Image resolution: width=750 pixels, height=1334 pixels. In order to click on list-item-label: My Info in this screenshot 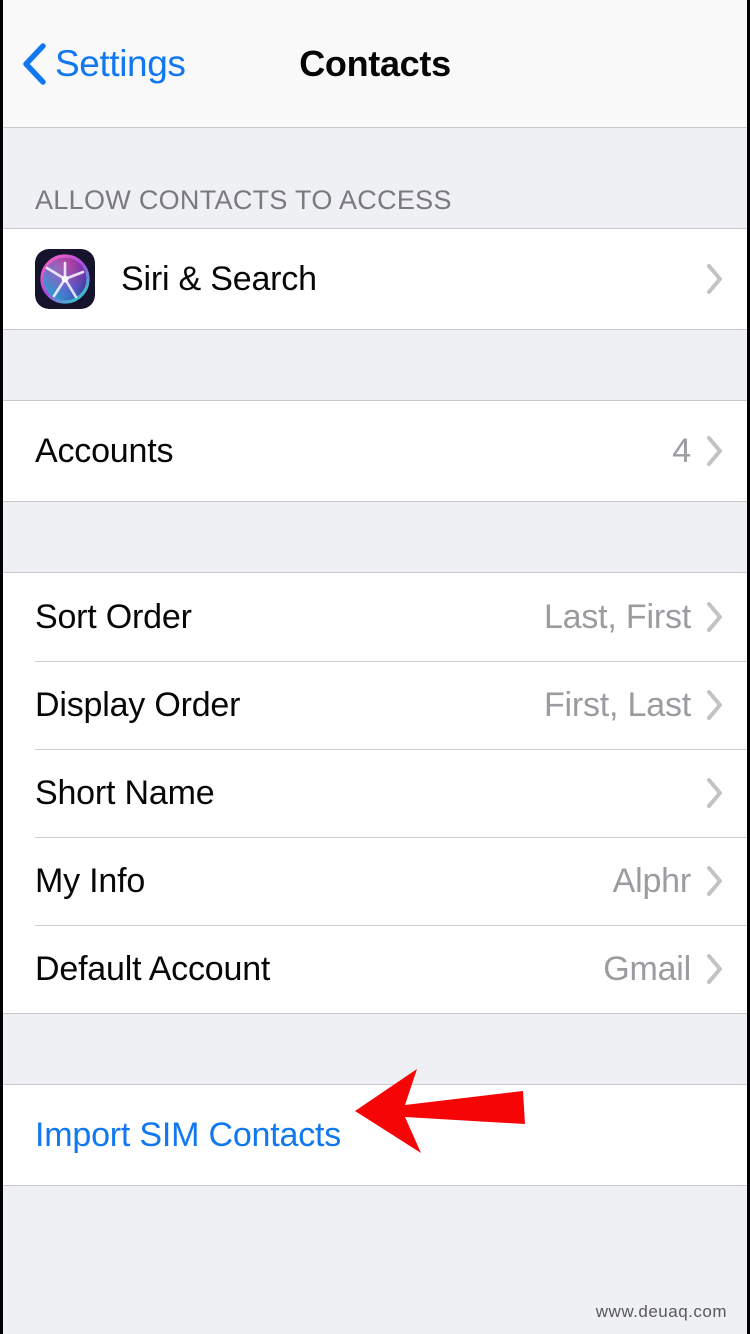, I will do `click(90, 880)`.